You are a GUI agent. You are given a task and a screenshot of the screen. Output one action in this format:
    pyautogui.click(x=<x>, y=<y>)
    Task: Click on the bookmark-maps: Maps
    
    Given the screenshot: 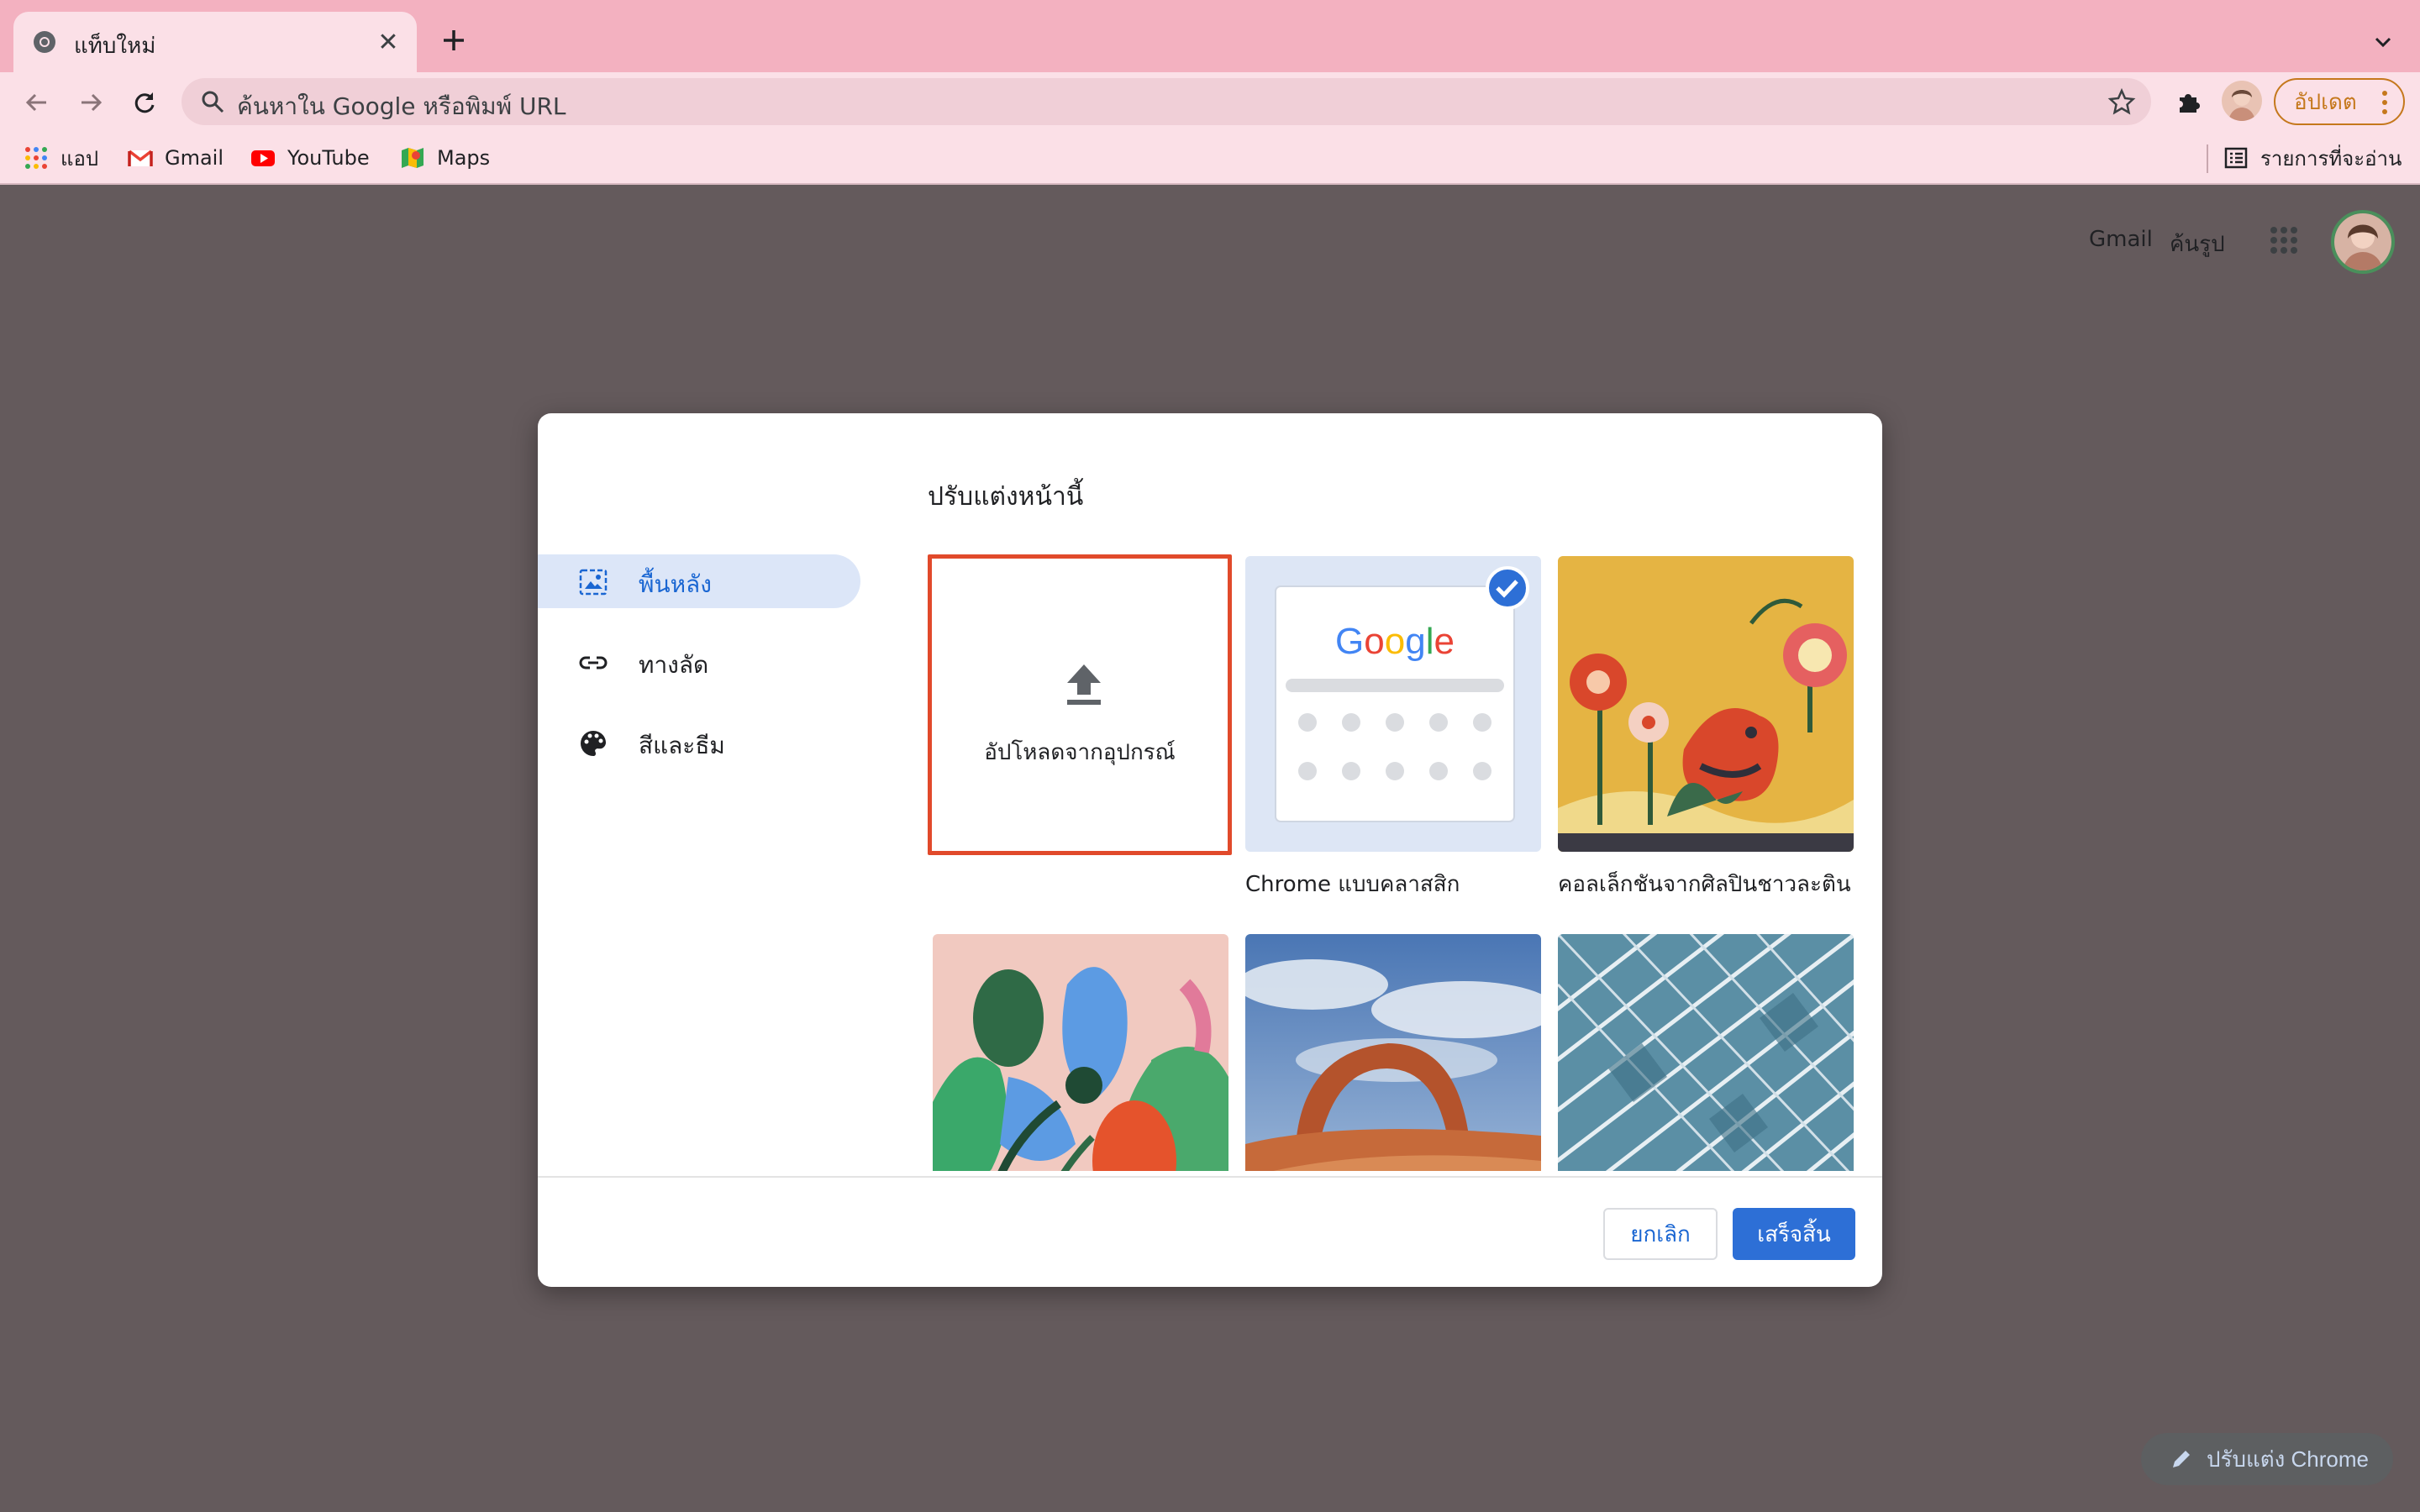 What is the action you would take?
    pyautogui.click(x=445, y=158)
    